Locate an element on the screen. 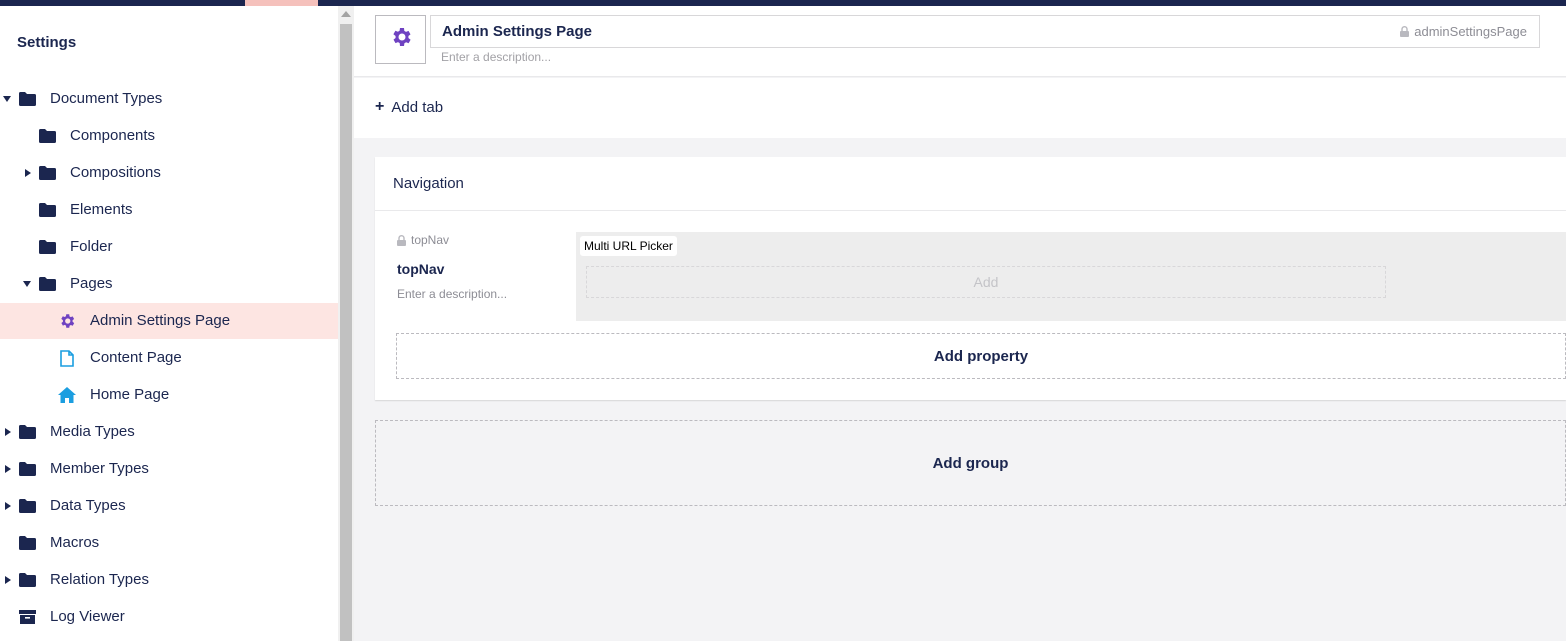 This screenshot has width=1566, height=641. home-icon is located at coordinates (67, 395).